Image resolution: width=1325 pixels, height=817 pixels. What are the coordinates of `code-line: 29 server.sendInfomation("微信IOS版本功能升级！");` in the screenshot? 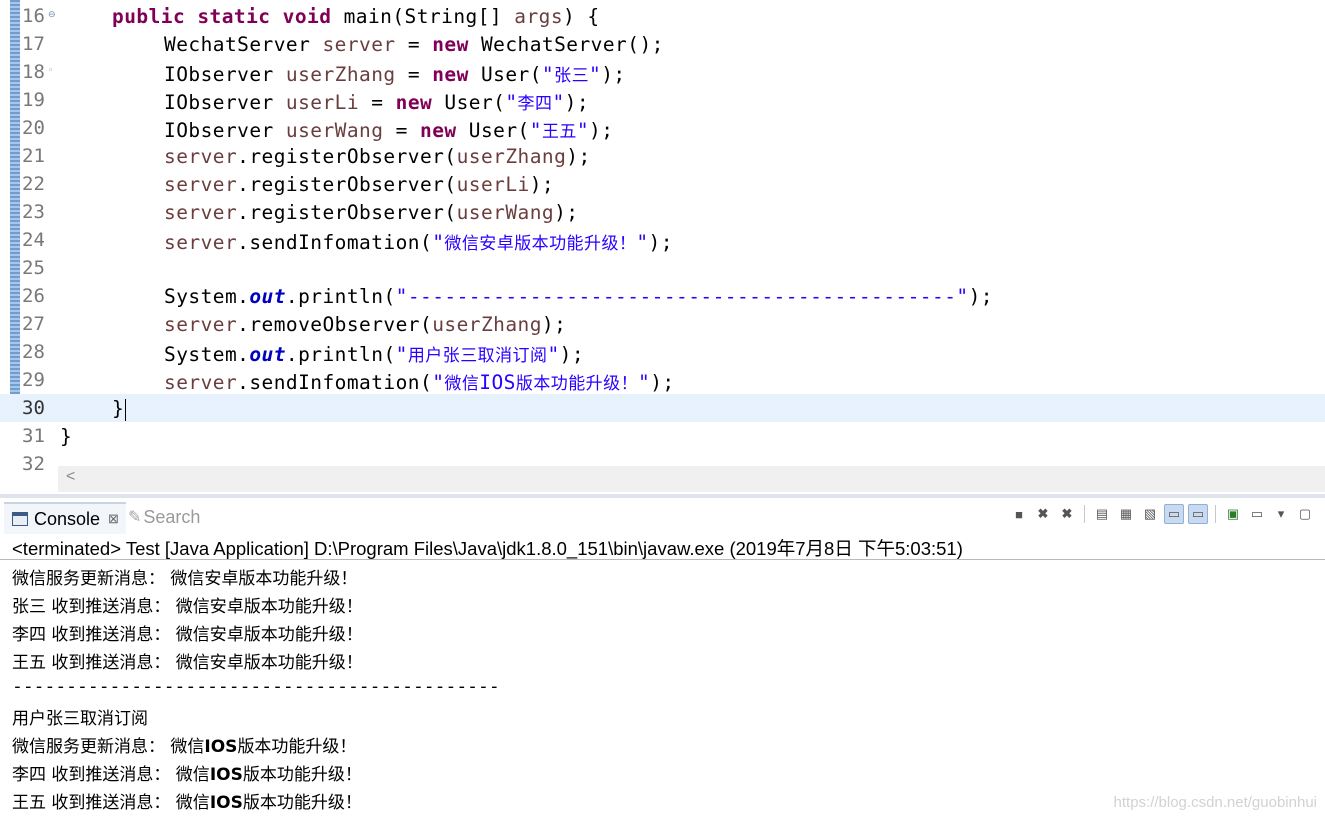 It's located at (662, 380).